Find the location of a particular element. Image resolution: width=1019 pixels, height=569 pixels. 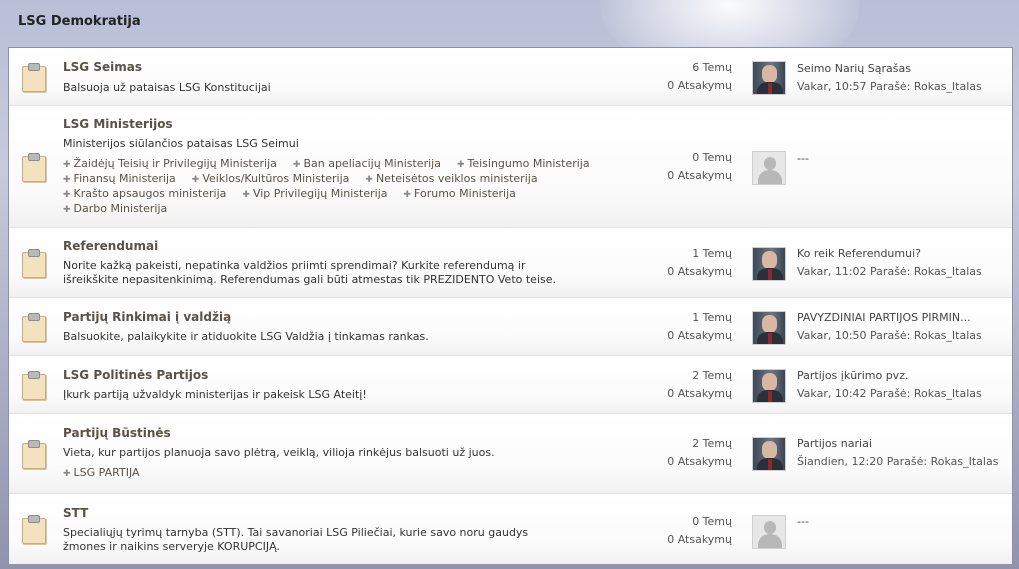

last-post-title-link: Partijos nariai is located at coordinates (897, 444).